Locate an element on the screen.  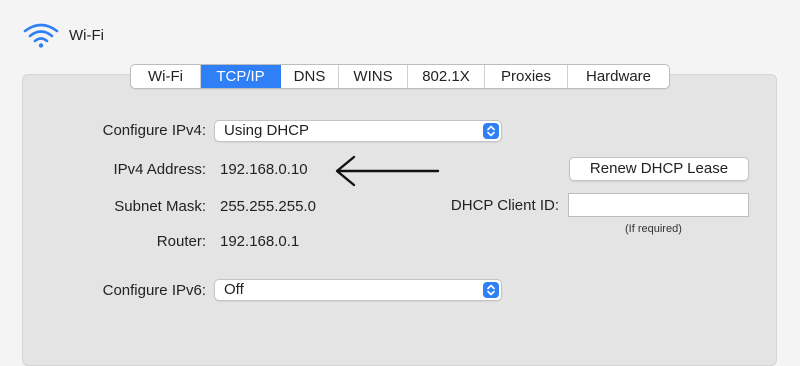
subnet-mask-value: 255.255.255.0 is located at coordinates (268, 206).